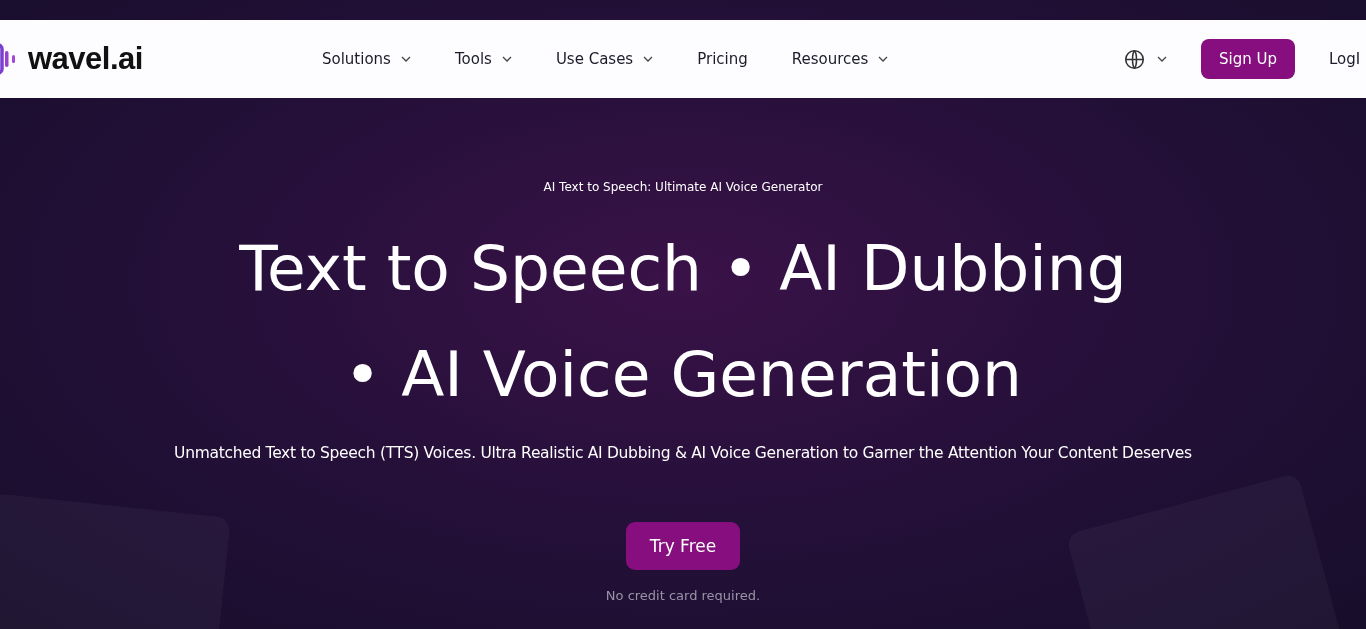 Image resolution: width=1366 pixels, height=629 pixels. What do you see at coordinates (683, 187) in the screenshot?
I see `eyebrow-text: AI Text to Speech: Ultimate AI Voice Generator` at bounding box center [683, 187].